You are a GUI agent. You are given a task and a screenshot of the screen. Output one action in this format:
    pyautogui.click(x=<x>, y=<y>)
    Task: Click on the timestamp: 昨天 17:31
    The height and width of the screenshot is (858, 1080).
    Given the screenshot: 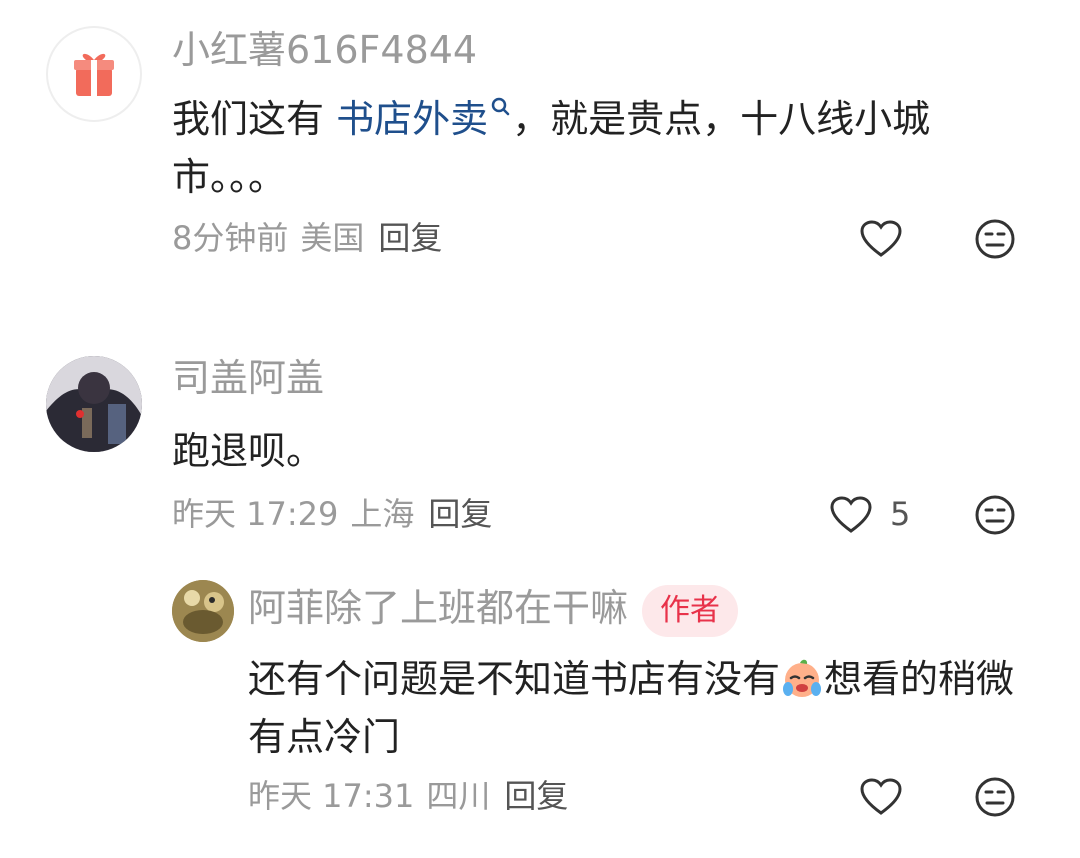 What is the action you would take?
    pyautogui.click(x=331, y=796)
    